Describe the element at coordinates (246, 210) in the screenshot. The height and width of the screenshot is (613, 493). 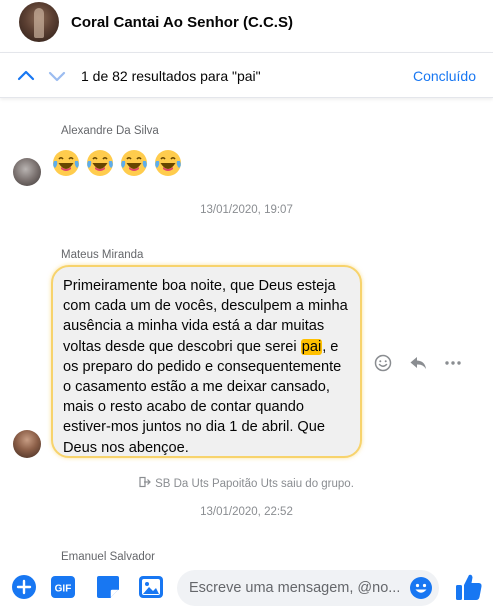
I see `timestamp: 13/01/2020, 19:07` at that location.